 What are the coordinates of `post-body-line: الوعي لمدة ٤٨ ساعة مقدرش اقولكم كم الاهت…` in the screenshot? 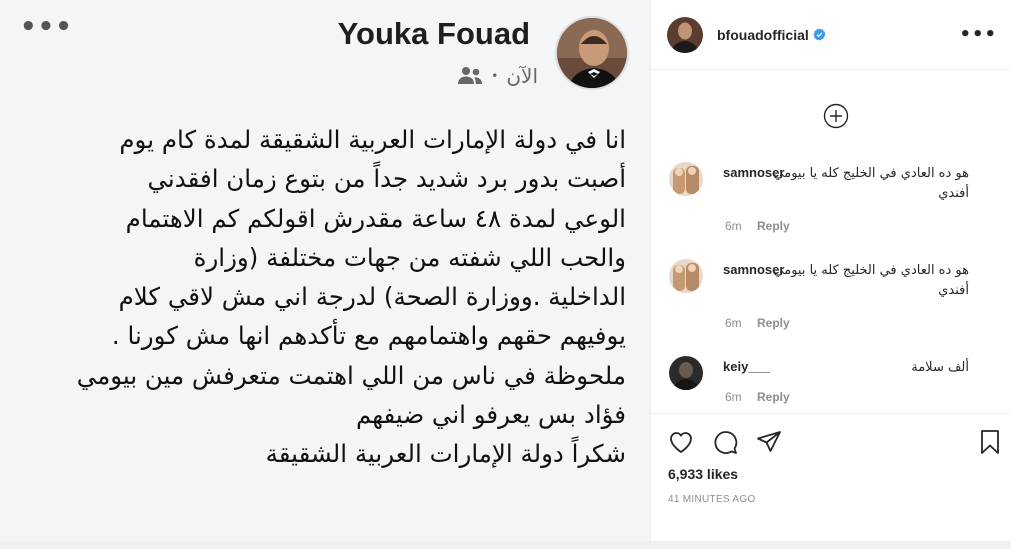 It's located at (375, 218).